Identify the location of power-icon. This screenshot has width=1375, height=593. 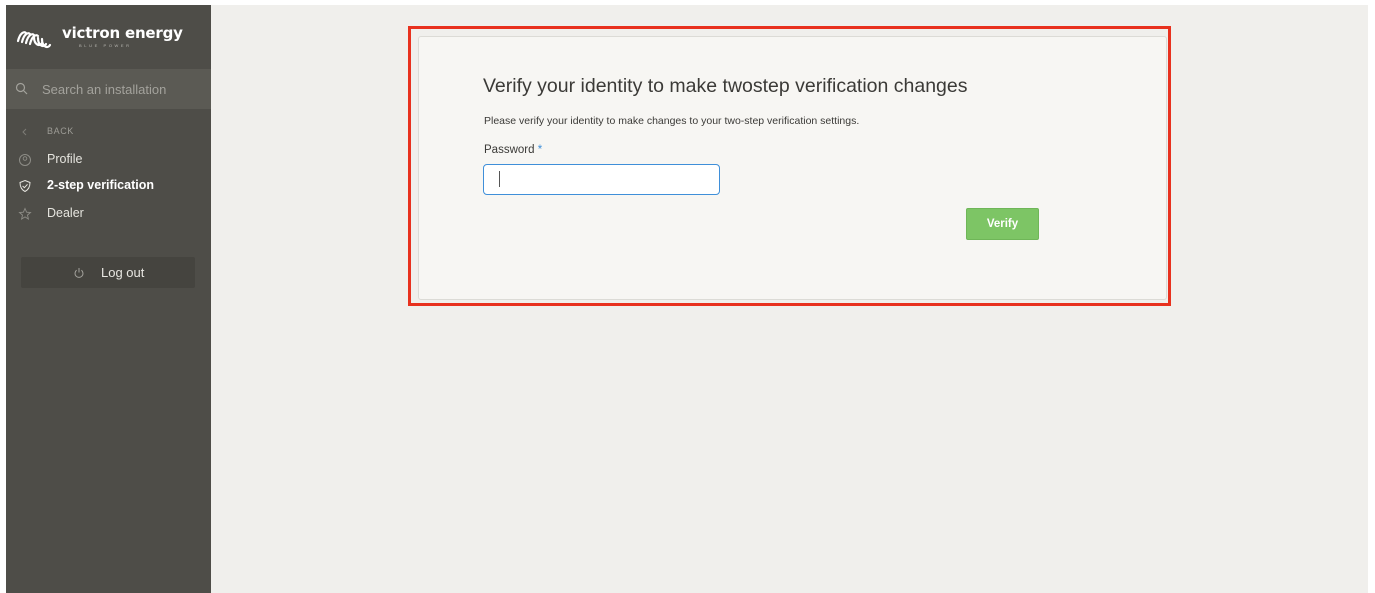
(79, 273).